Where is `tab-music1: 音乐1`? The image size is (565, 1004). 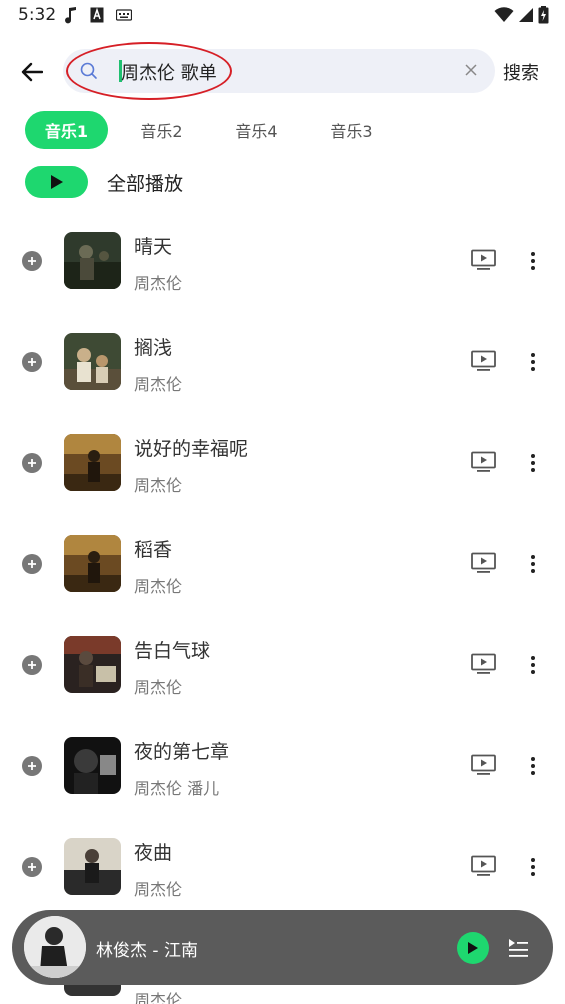 tab-music1: 音乐1 is located at coordinates (66, 130).